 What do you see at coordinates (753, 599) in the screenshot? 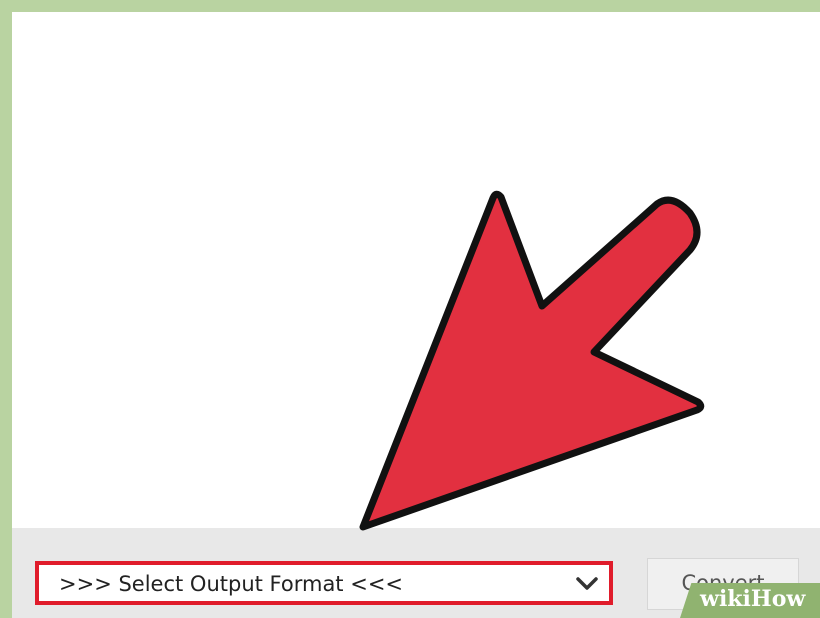
I see `watermark-text: wikiHow` at bounding box center [753, 599].